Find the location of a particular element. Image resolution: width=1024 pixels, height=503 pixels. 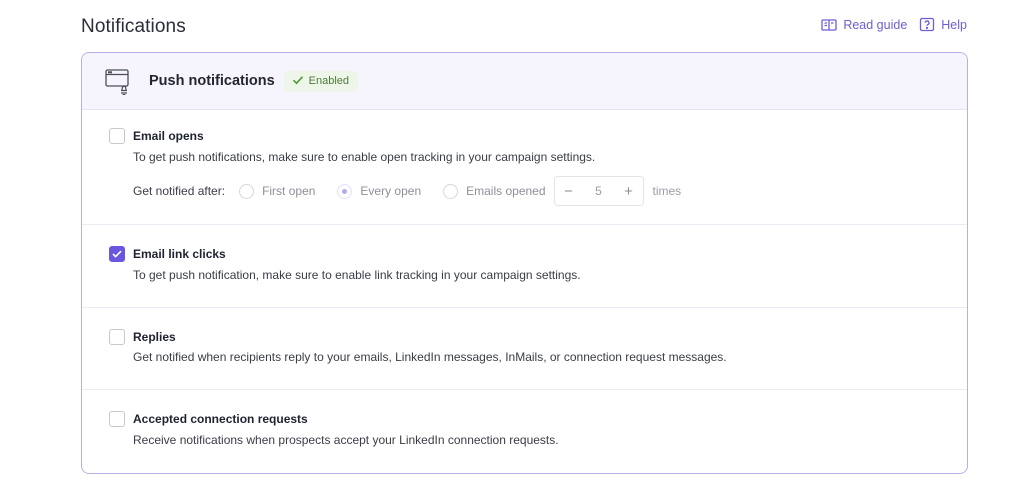

radio-label: Emails opened is located at coordinates (506, 191).